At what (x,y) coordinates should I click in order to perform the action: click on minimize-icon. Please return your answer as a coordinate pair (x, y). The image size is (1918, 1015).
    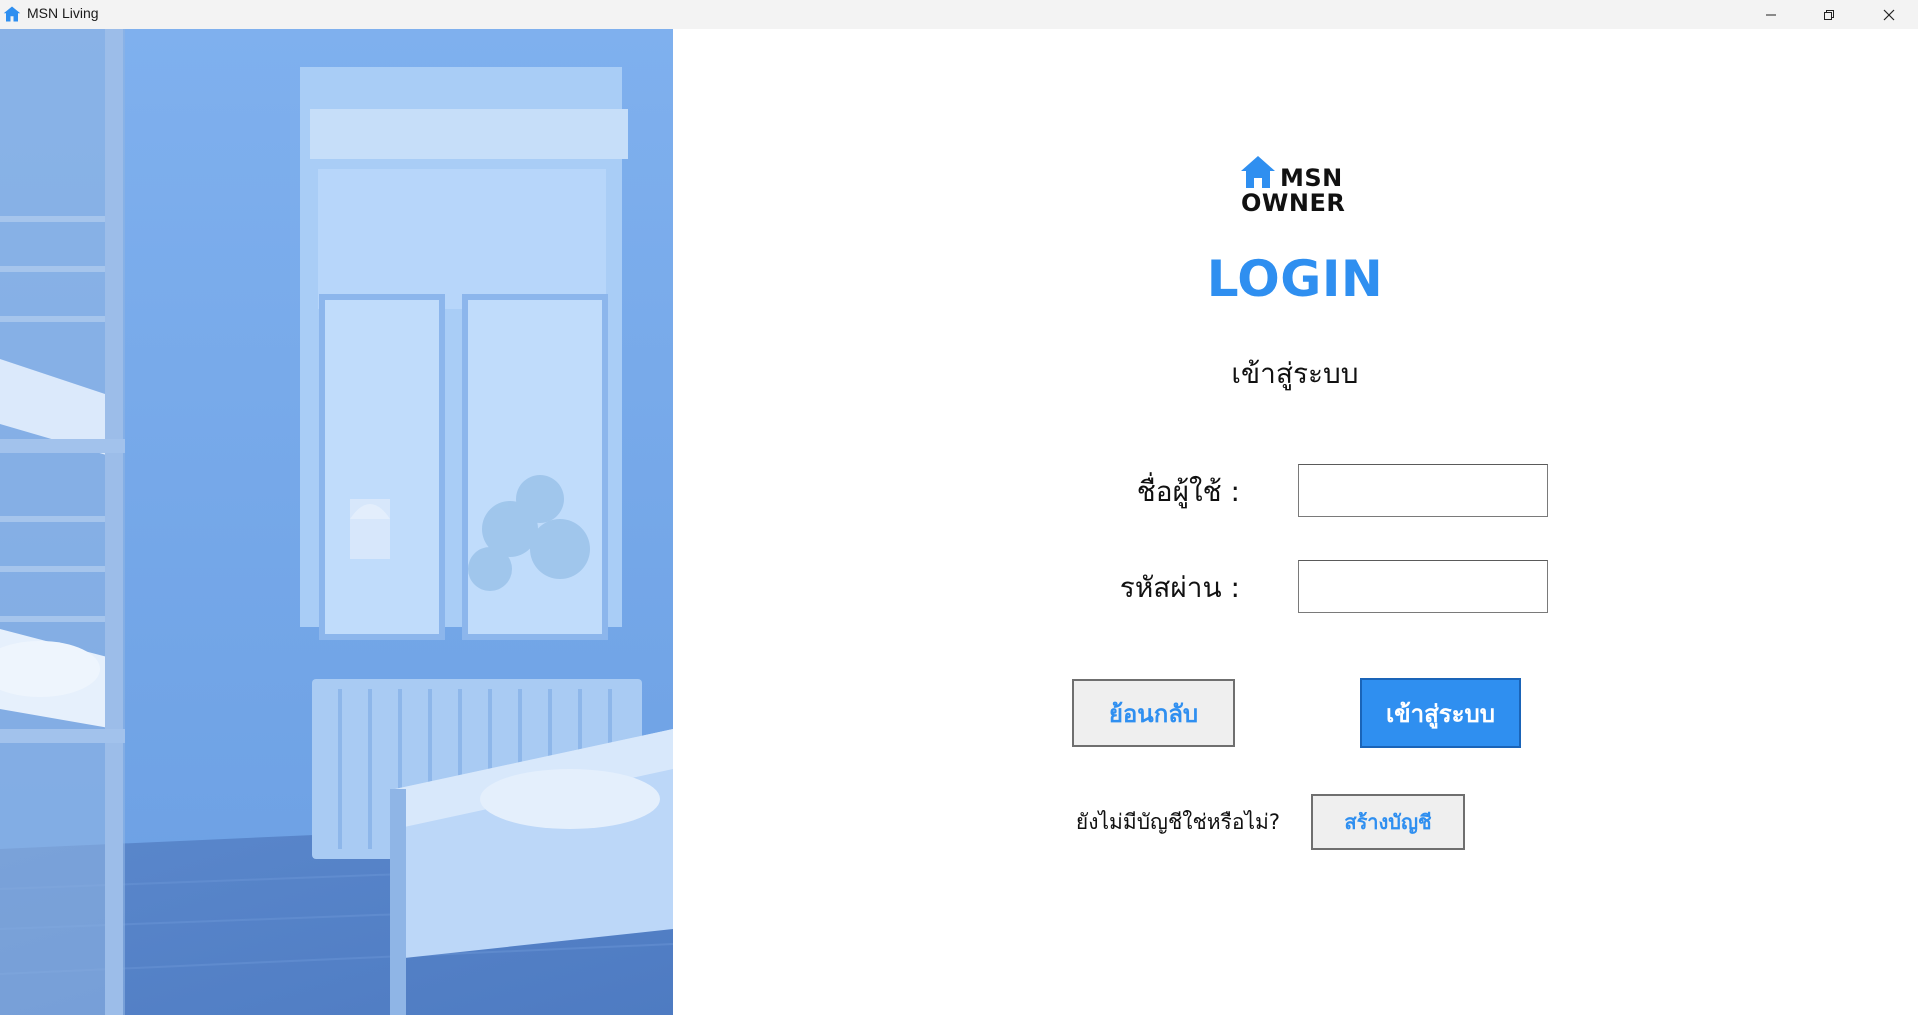
    Looking at the image, I should click on (1771, 14).